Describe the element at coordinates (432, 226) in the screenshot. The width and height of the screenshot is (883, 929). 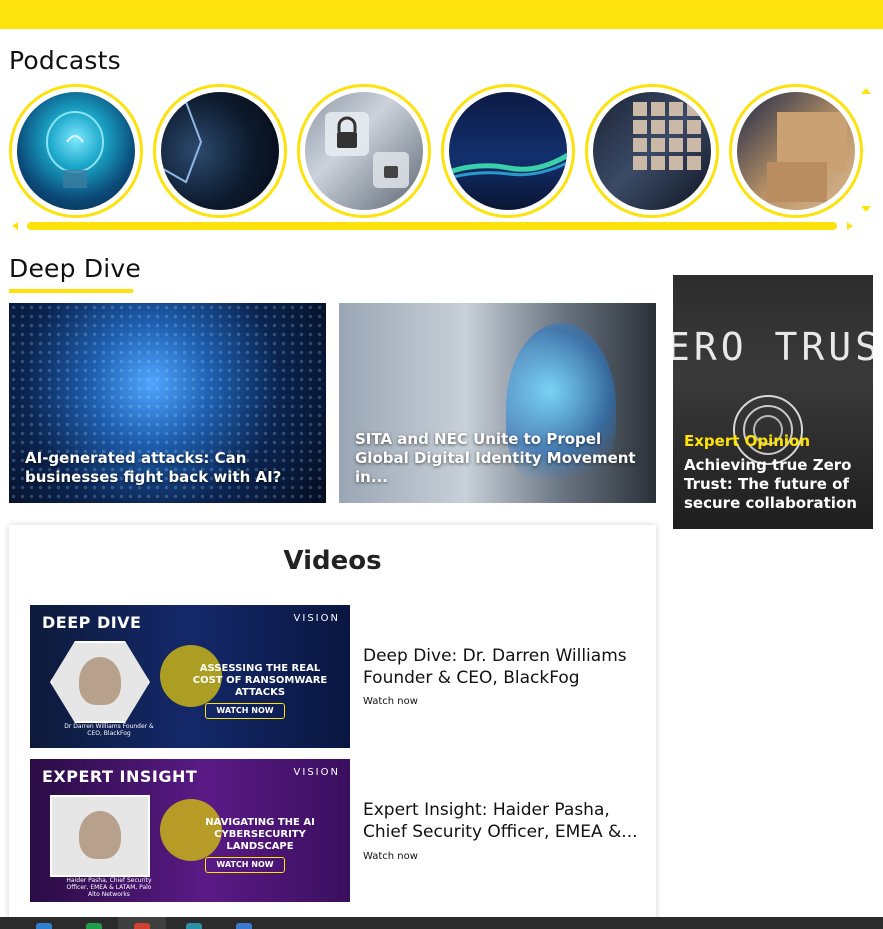
I see `horizontal-scrollbar` at that location.